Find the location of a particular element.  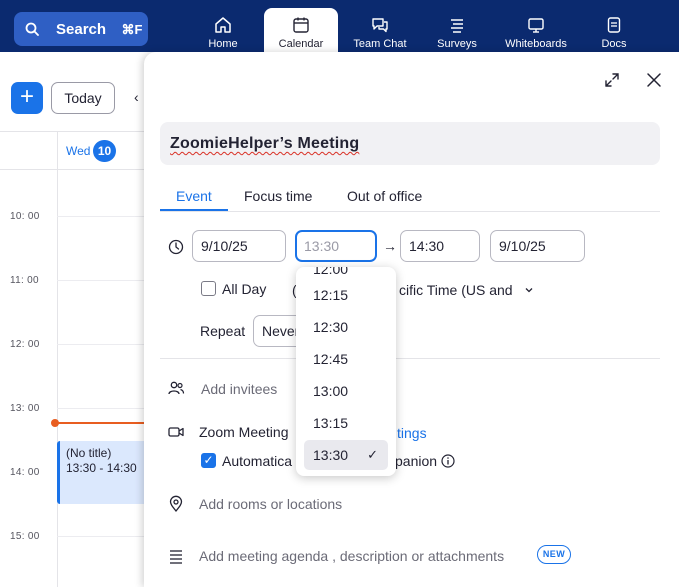

search-icon is located at coordinates (32, 29).